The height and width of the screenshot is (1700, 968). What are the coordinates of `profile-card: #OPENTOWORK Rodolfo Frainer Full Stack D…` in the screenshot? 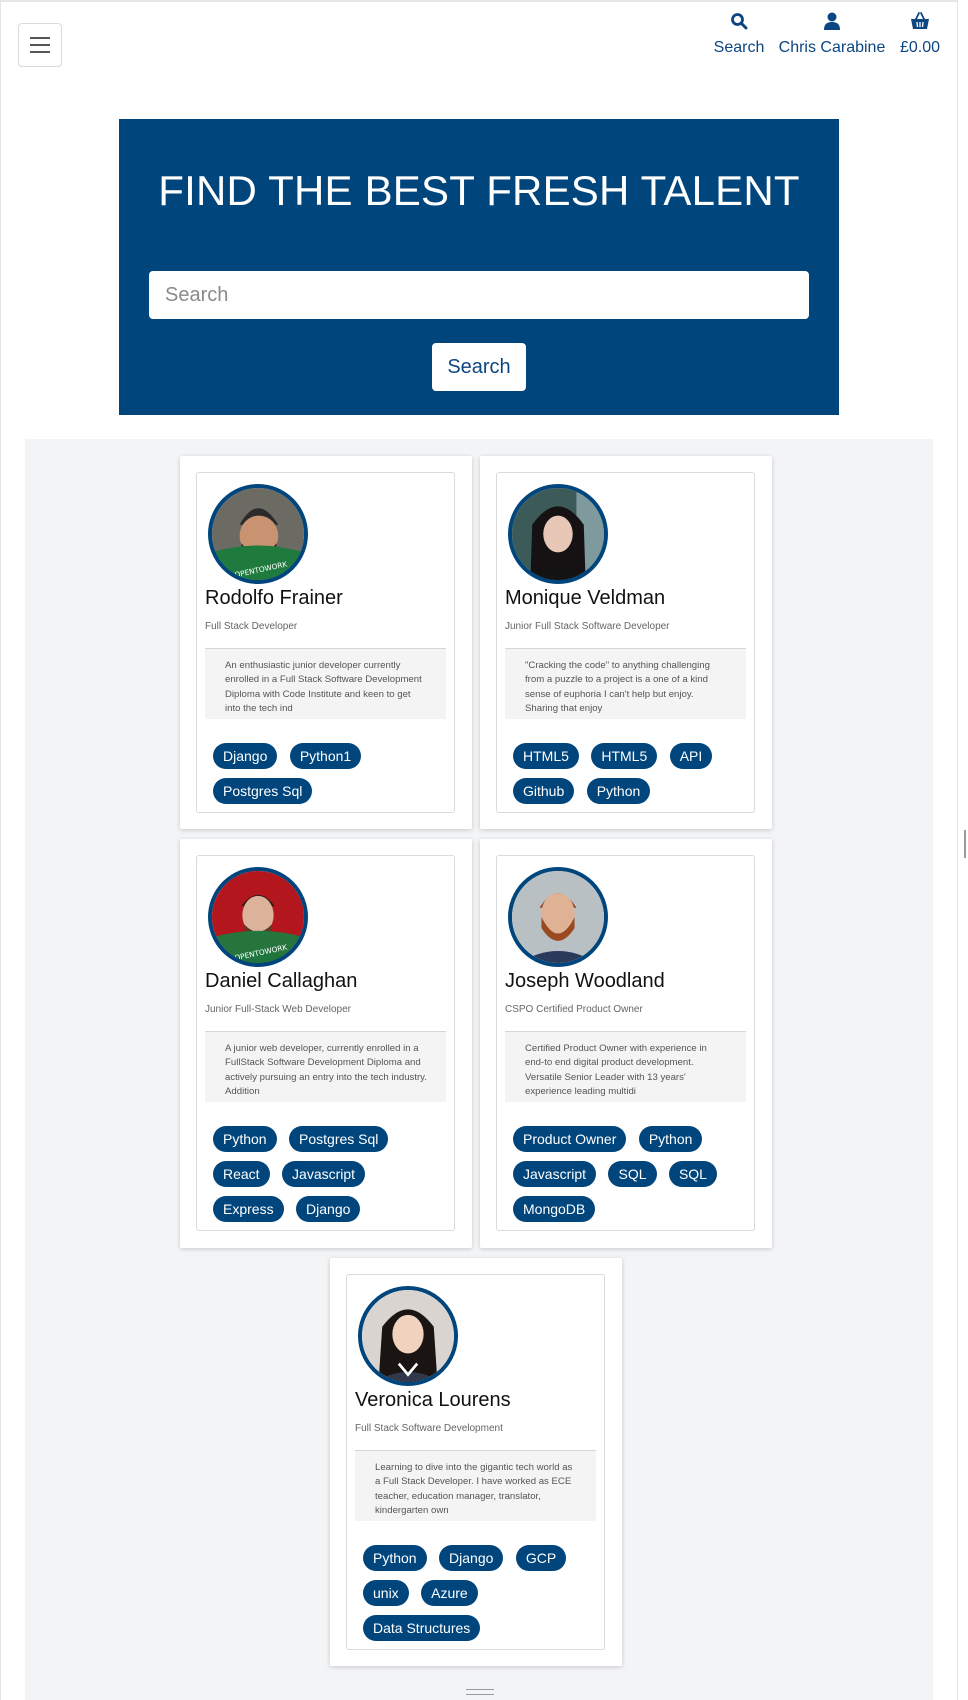 It's located at (326, 642).